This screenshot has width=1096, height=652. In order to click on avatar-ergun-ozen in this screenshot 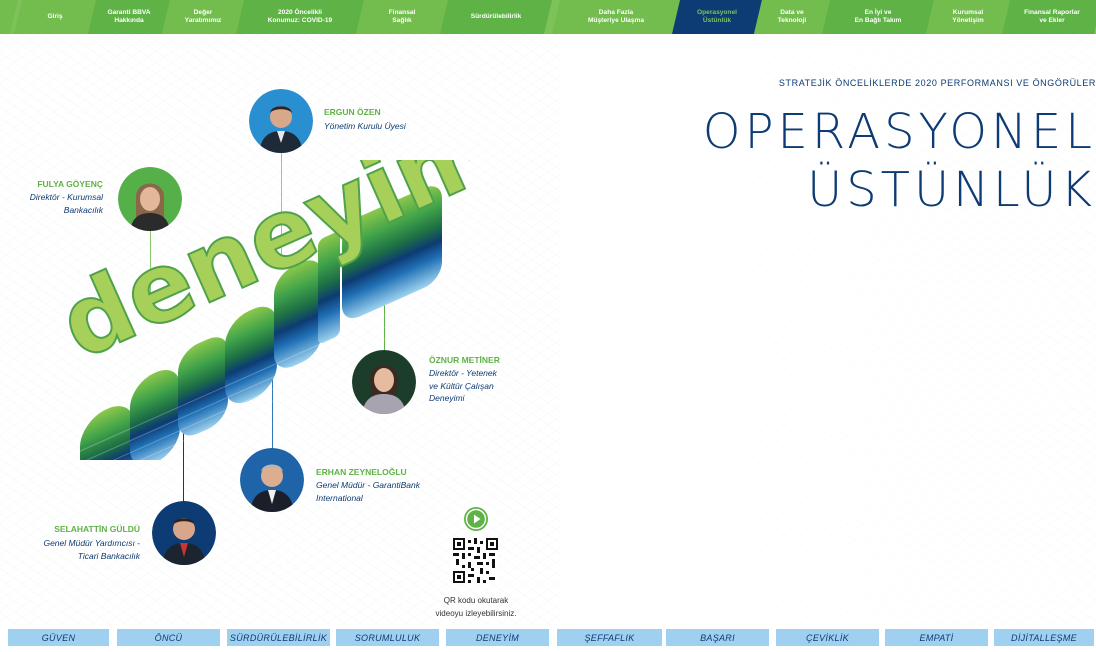, I will do `click(281, 121)`.